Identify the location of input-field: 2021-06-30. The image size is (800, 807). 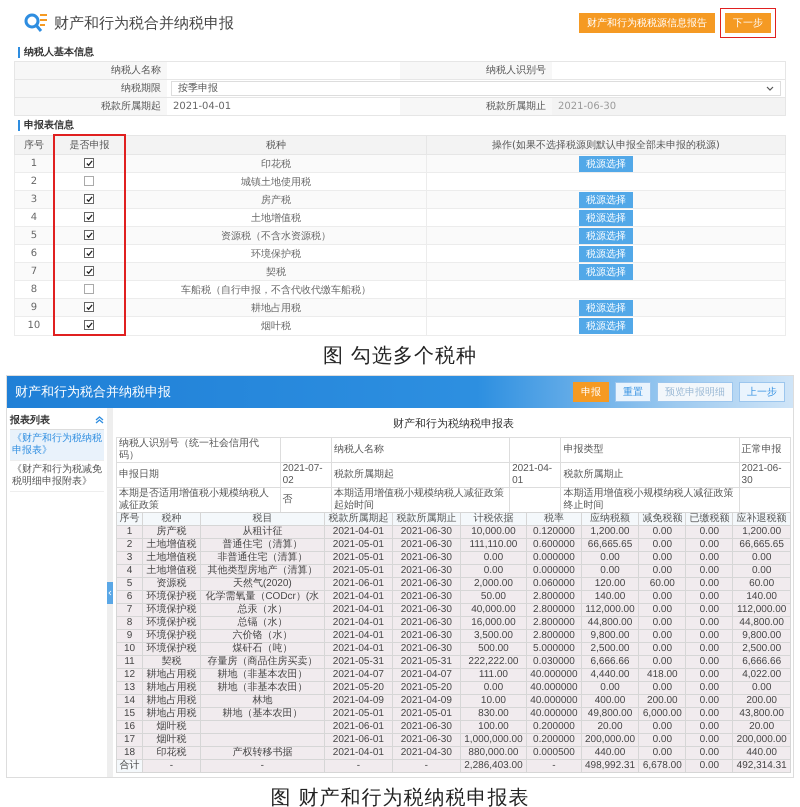
(668, 106).